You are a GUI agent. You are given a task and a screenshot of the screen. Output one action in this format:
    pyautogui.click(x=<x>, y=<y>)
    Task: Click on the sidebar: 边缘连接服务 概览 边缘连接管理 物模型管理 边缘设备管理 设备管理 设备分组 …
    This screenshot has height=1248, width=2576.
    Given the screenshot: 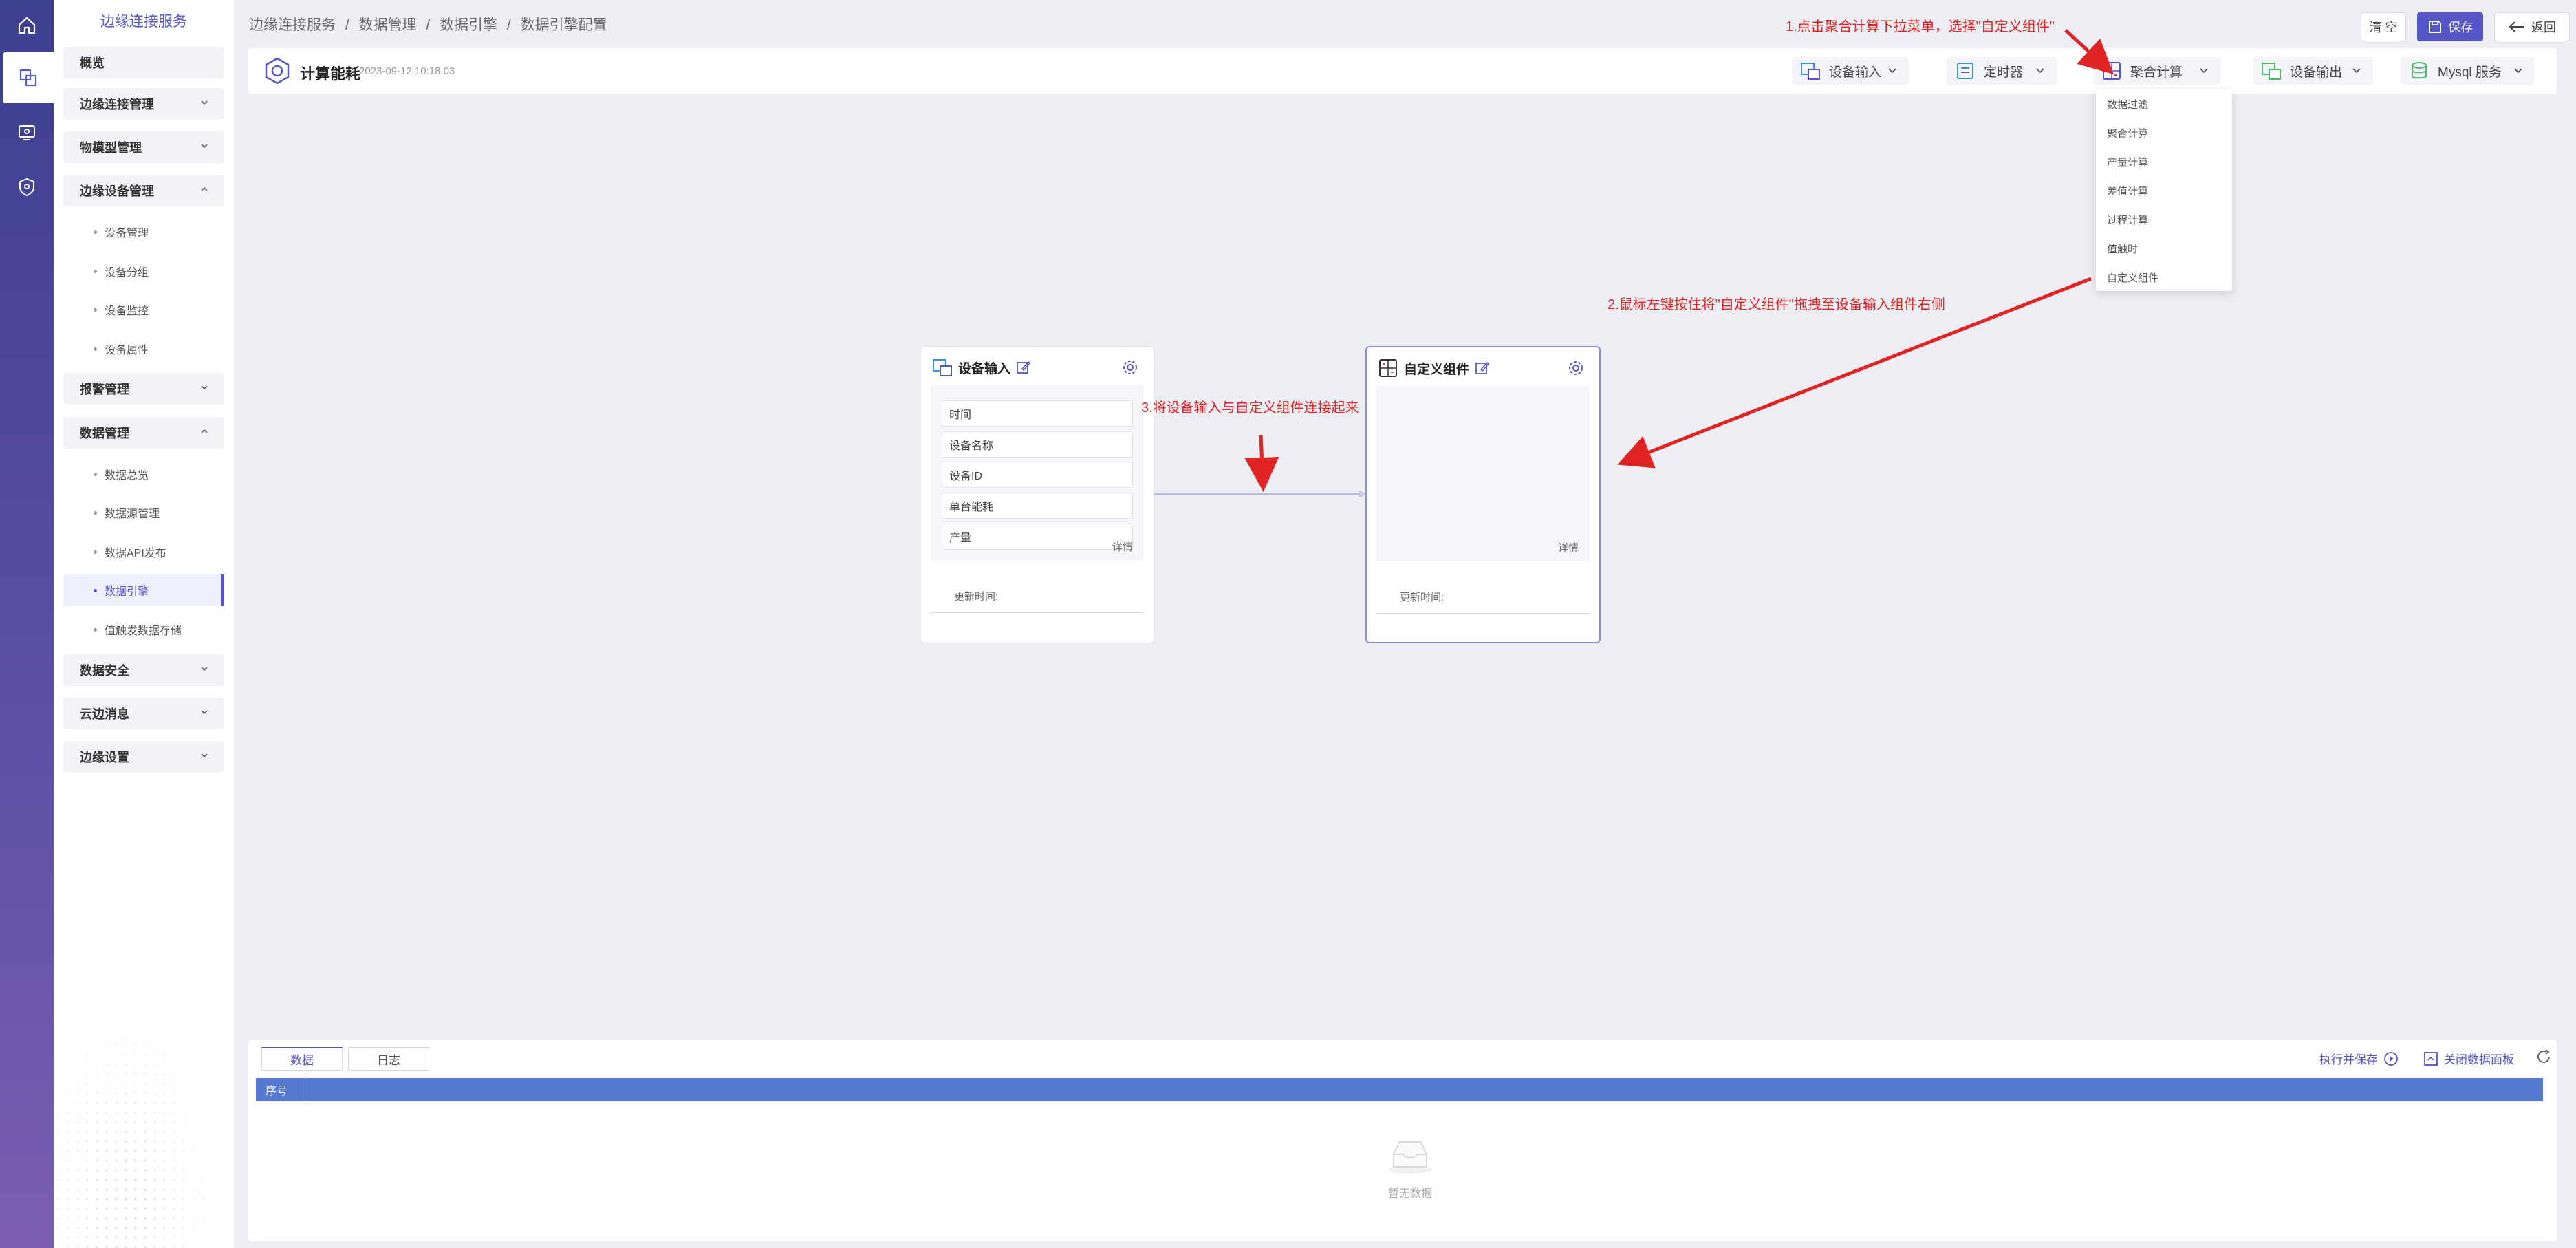 What is the action you would take?
    pyautogui.click(x=144, y=624)
    